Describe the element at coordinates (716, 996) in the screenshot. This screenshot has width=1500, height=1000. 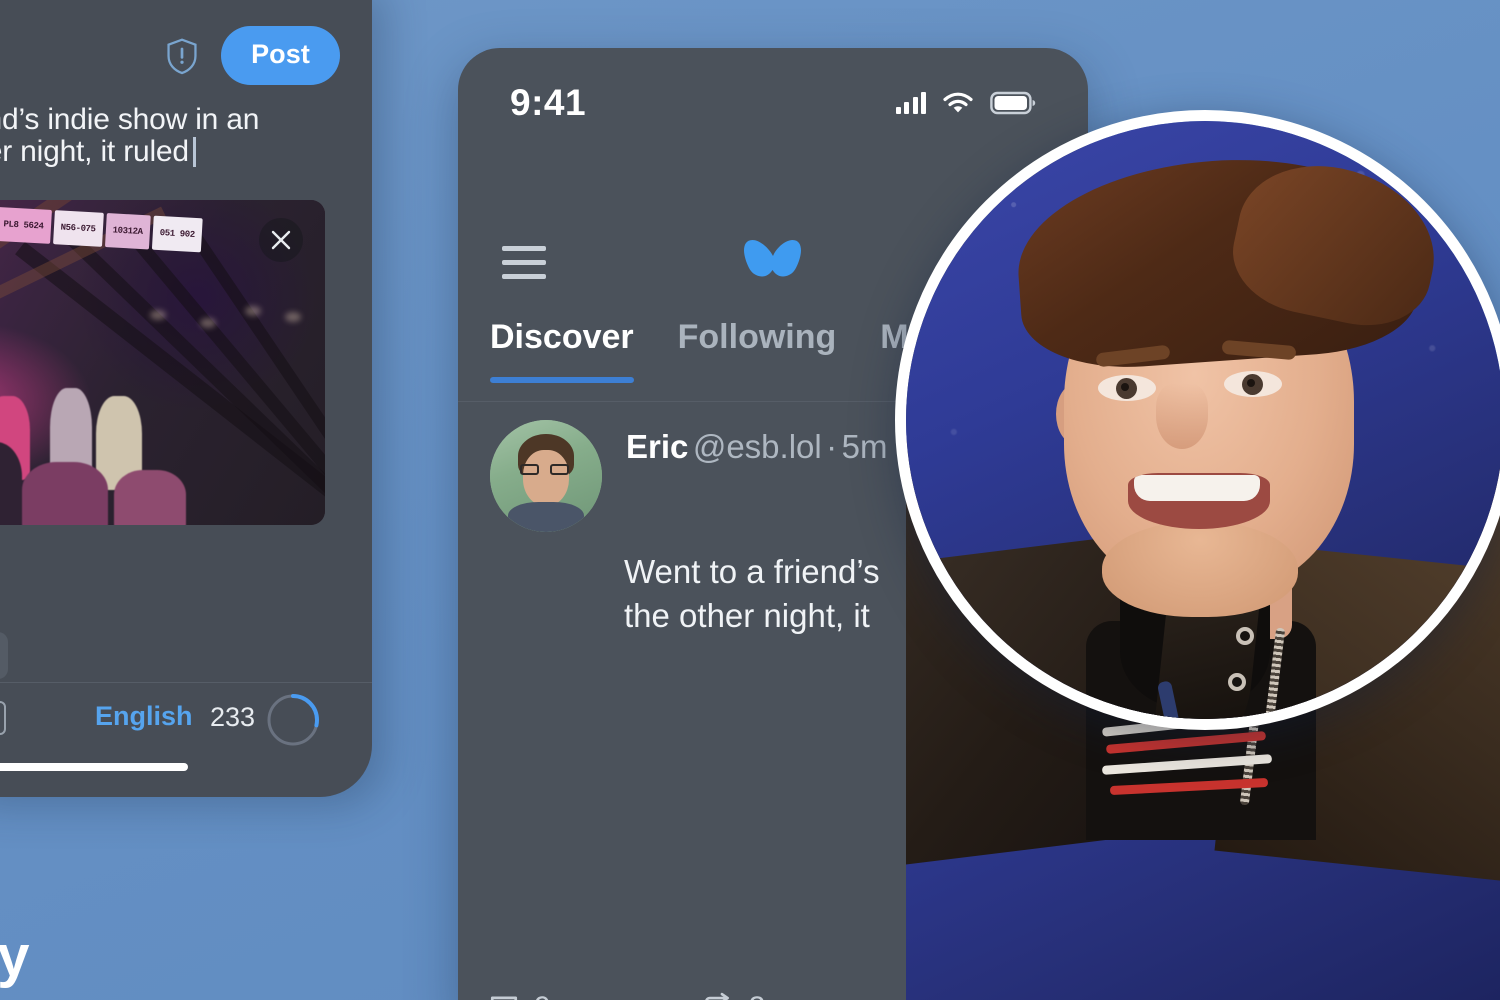
I see `repost-icon` at that location.